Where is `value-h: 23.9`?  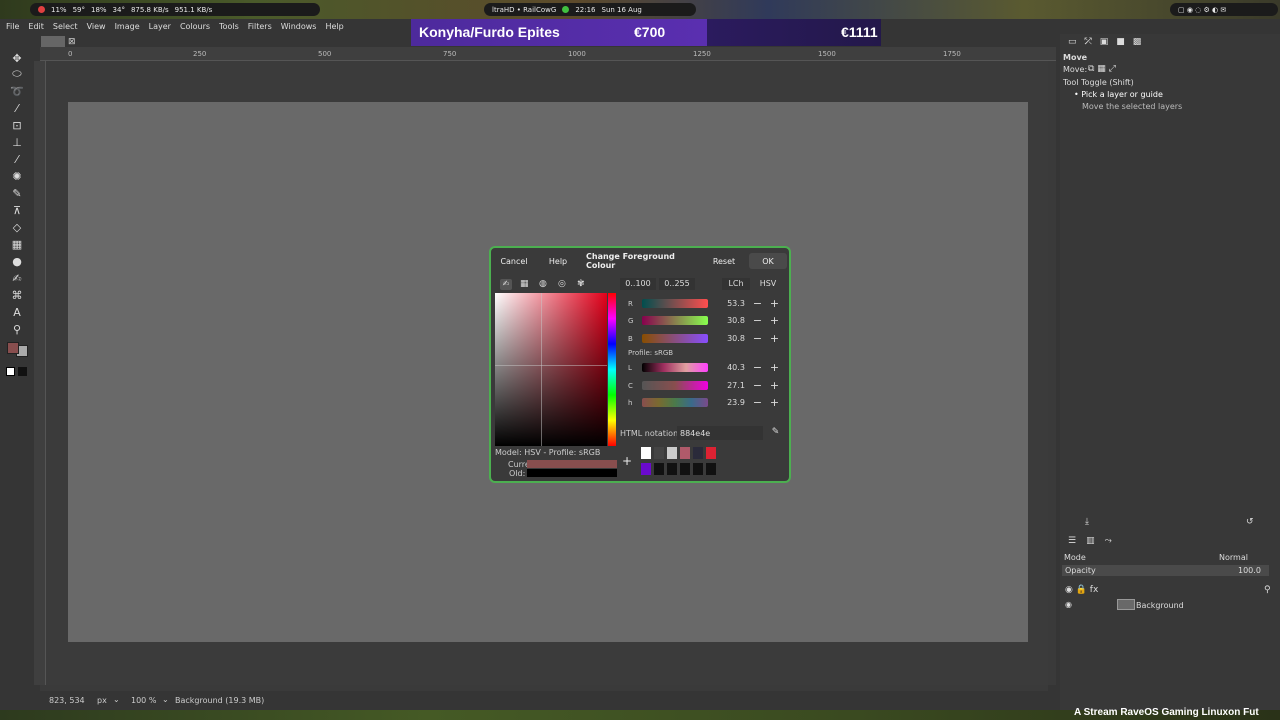
value-h: 23.9 is located at coordinates (736, 402).